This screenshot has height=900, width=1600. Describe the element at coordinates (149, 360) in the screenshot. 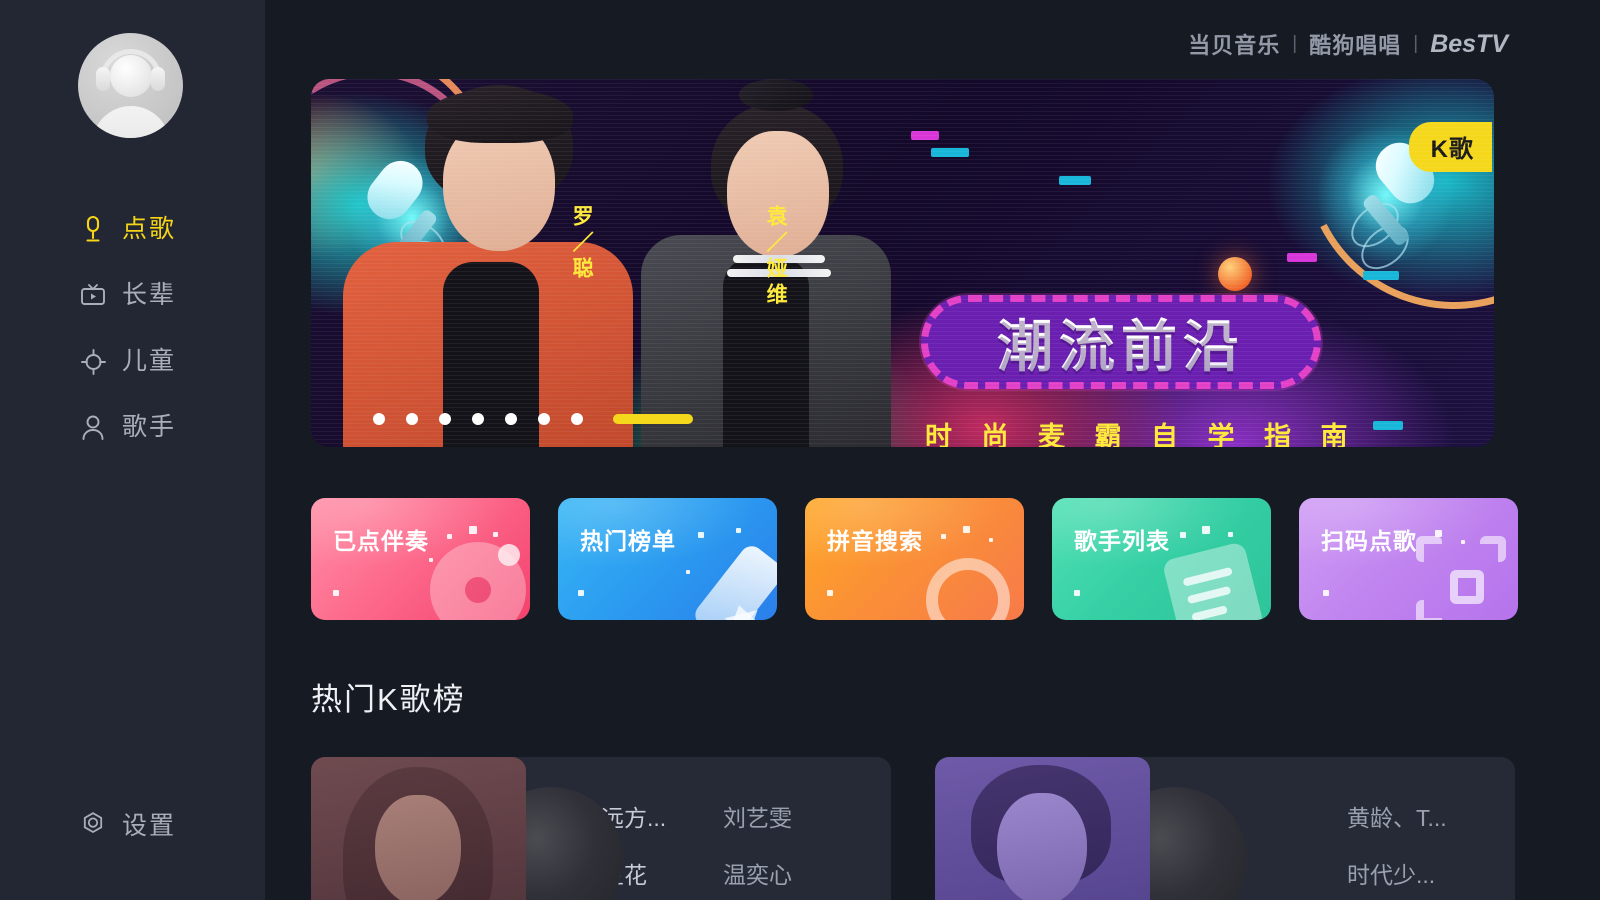

I see `sidebar-item-label: 儿童` at that location.